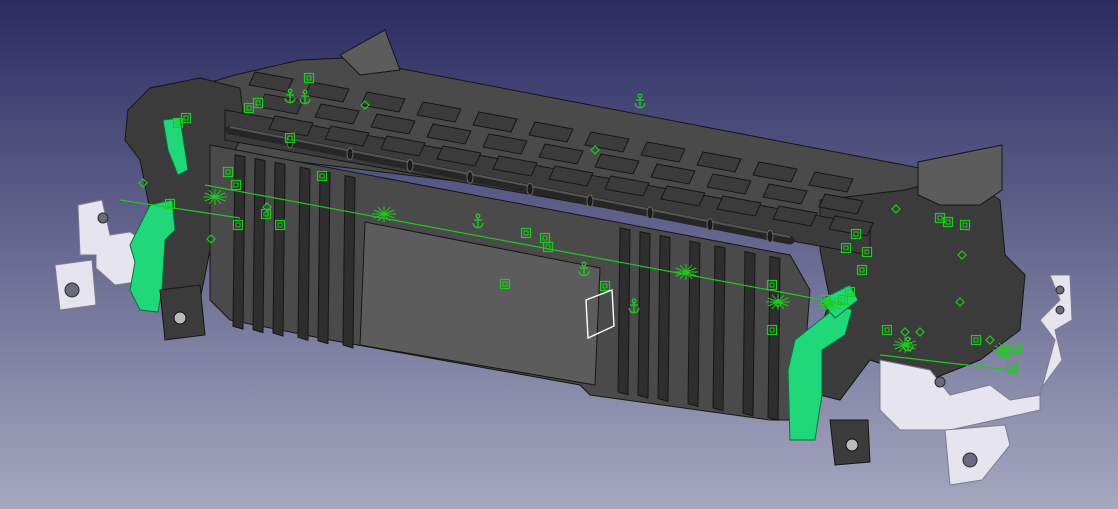 The width and height of the screenshot is (1118, 509). What do you see at coordinates (182, 312) in the screenshot?
I see `left-foot-bracket` at bounding box center [182, 312].